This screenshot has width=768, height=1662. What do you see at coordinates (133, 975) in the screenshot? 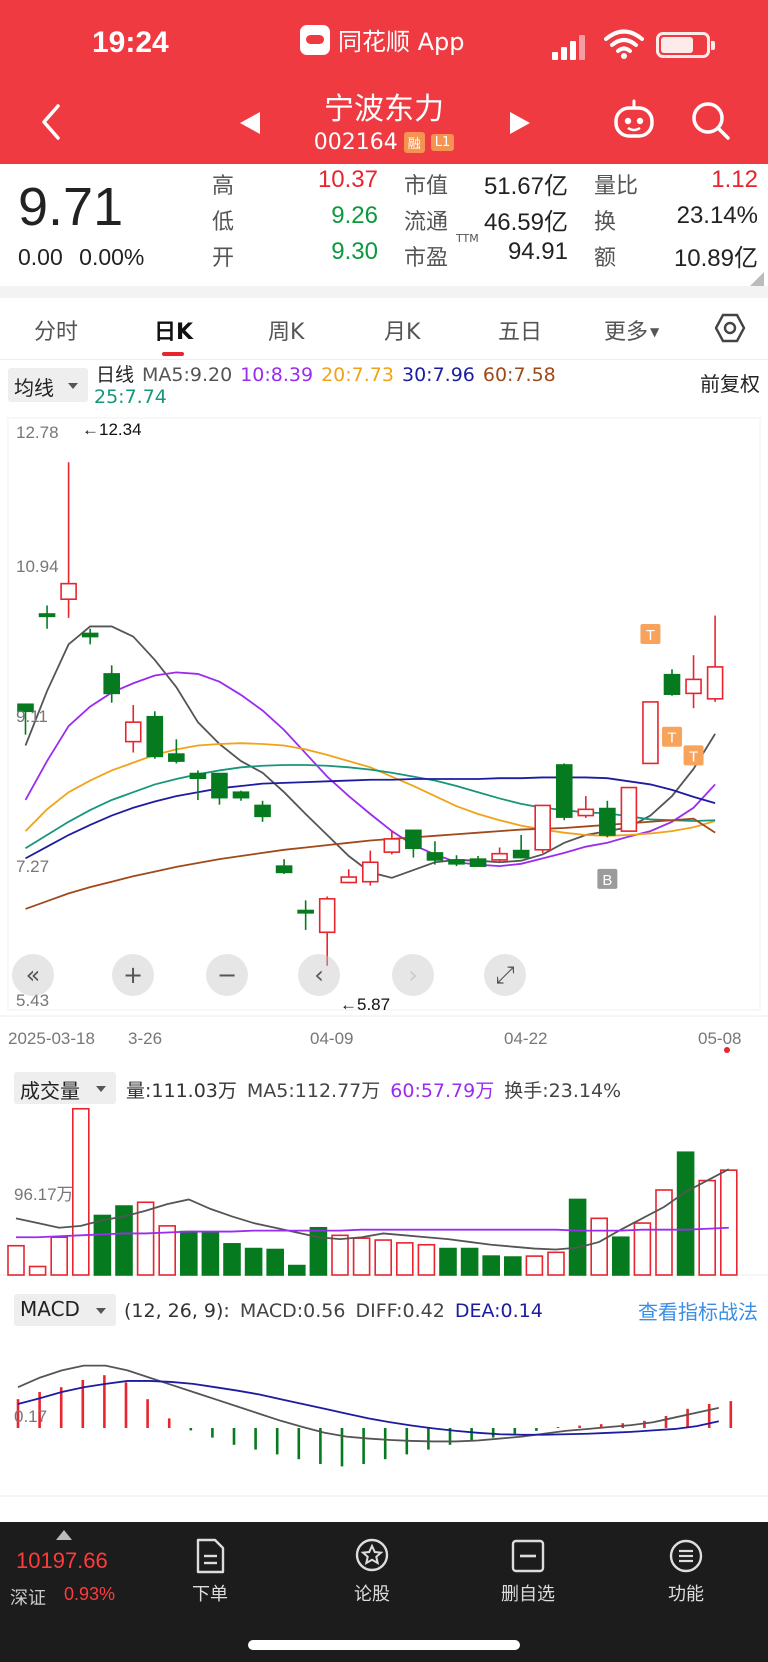
I see `zoom-in-icon: +` at bounding box center [133, 975].